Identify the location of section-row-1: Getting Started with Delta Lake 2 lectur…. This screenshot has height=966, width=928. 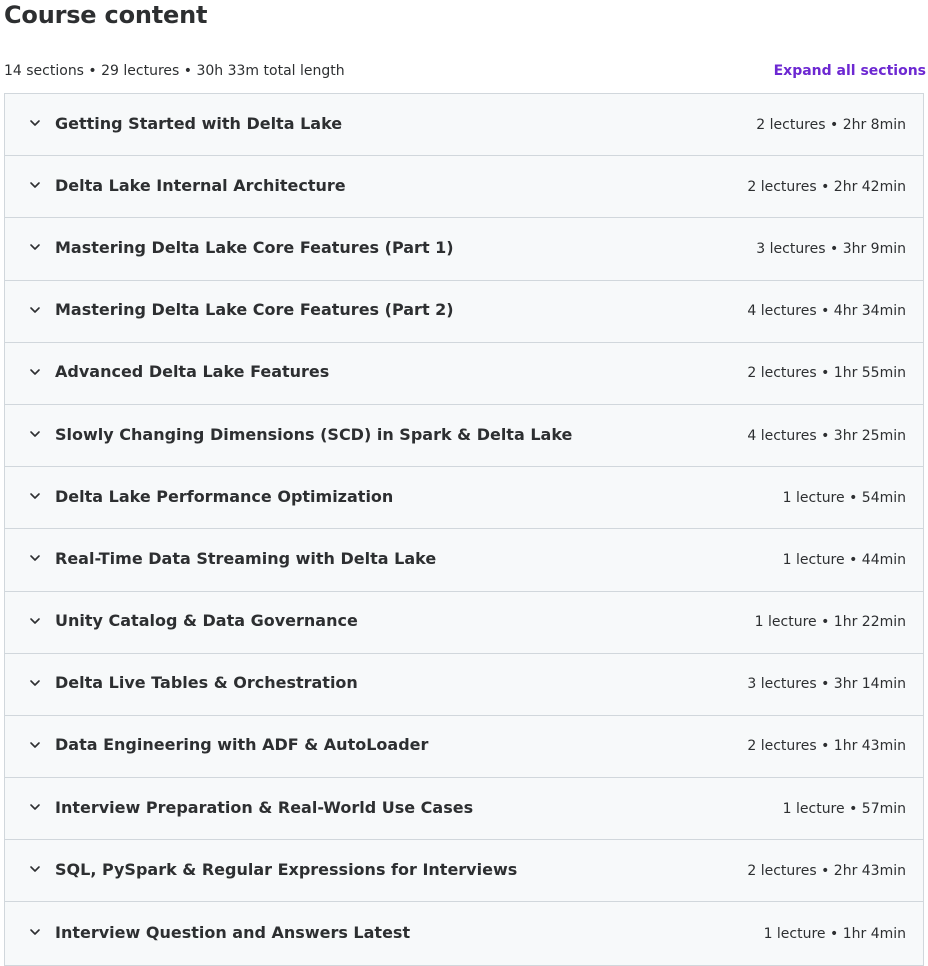
(464, 125).